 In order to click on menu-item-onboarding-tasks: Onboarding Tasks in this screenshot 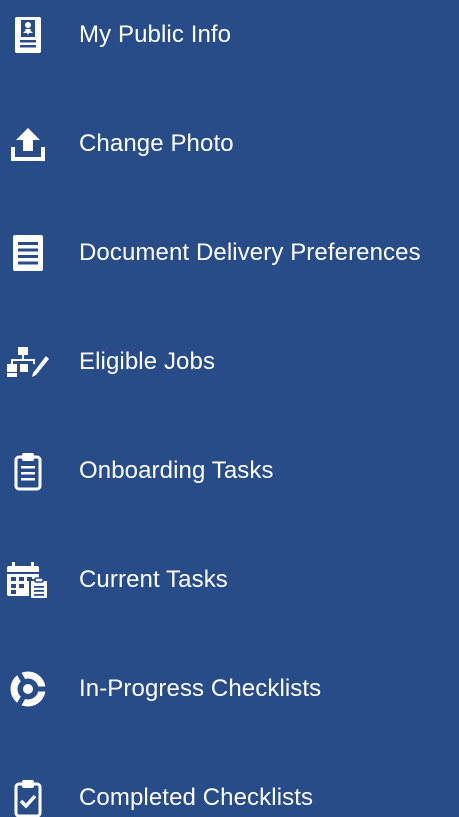, I will do `click(229, 471)`.